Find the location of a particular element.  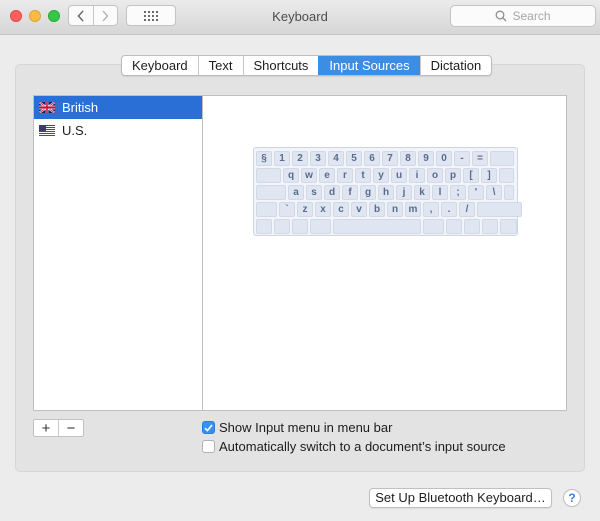

key: 5 is located at coordinates (354, 158).